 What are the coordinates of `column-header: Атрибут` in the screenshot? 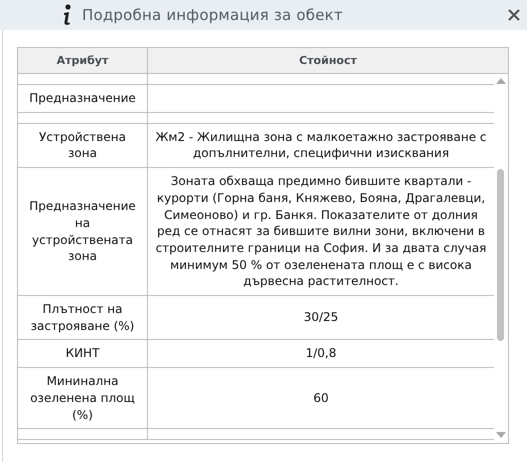 It's located at (83, 61).